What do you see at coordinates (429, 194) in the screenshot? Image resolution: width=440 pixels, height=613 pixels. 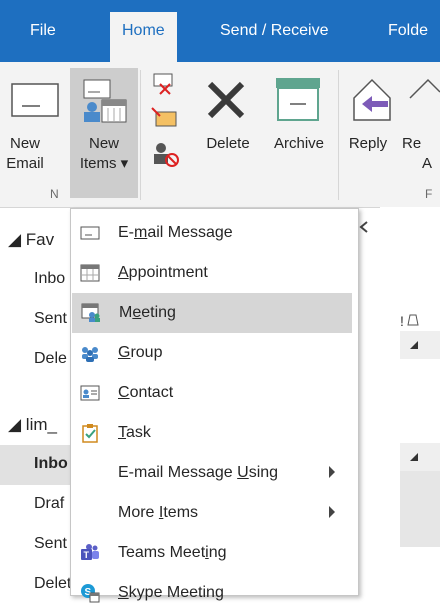 I see `group-label-respond: F` at bounding box center [429, 194].